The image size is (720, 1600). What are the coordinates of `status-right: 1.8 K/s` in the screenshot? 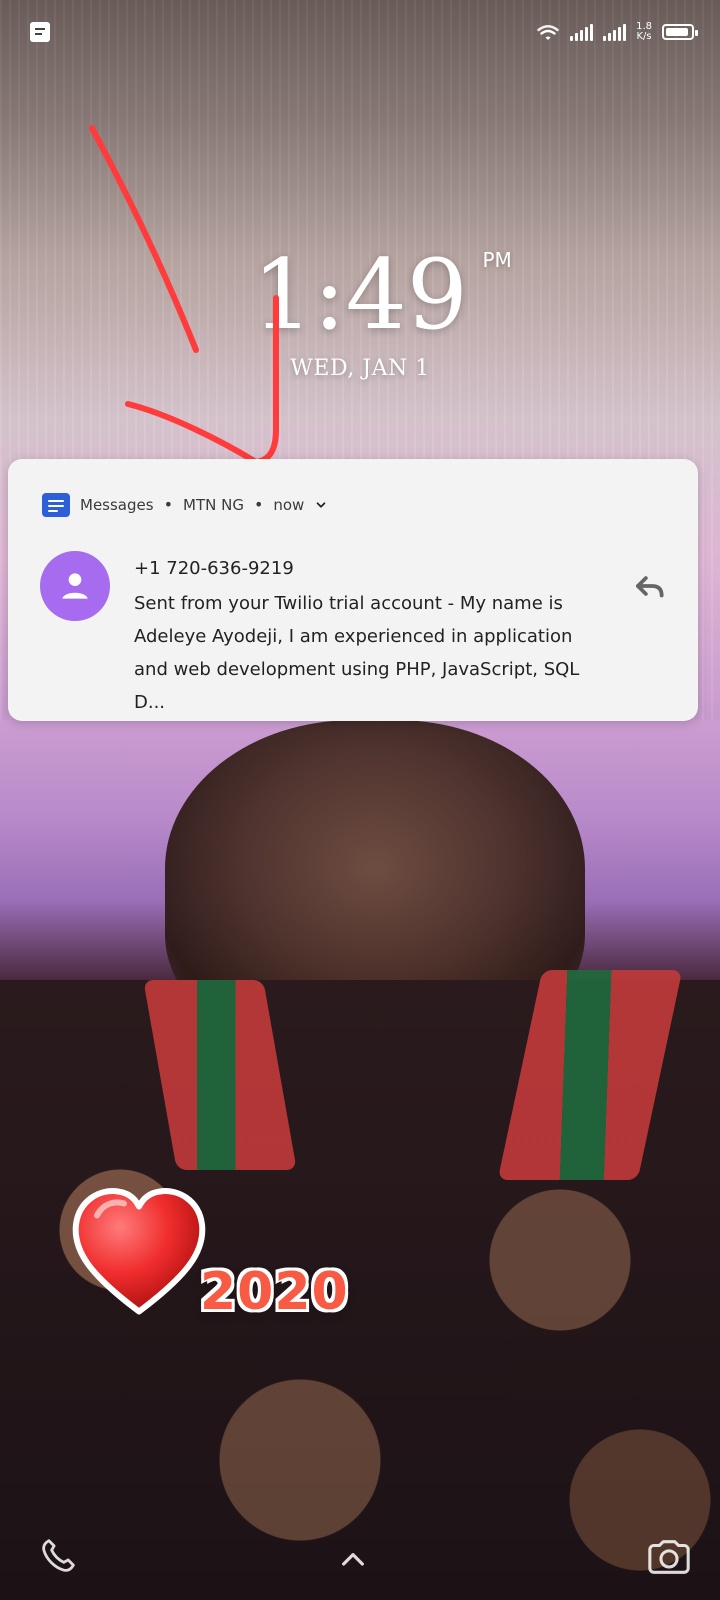 It's located at (617, 32).